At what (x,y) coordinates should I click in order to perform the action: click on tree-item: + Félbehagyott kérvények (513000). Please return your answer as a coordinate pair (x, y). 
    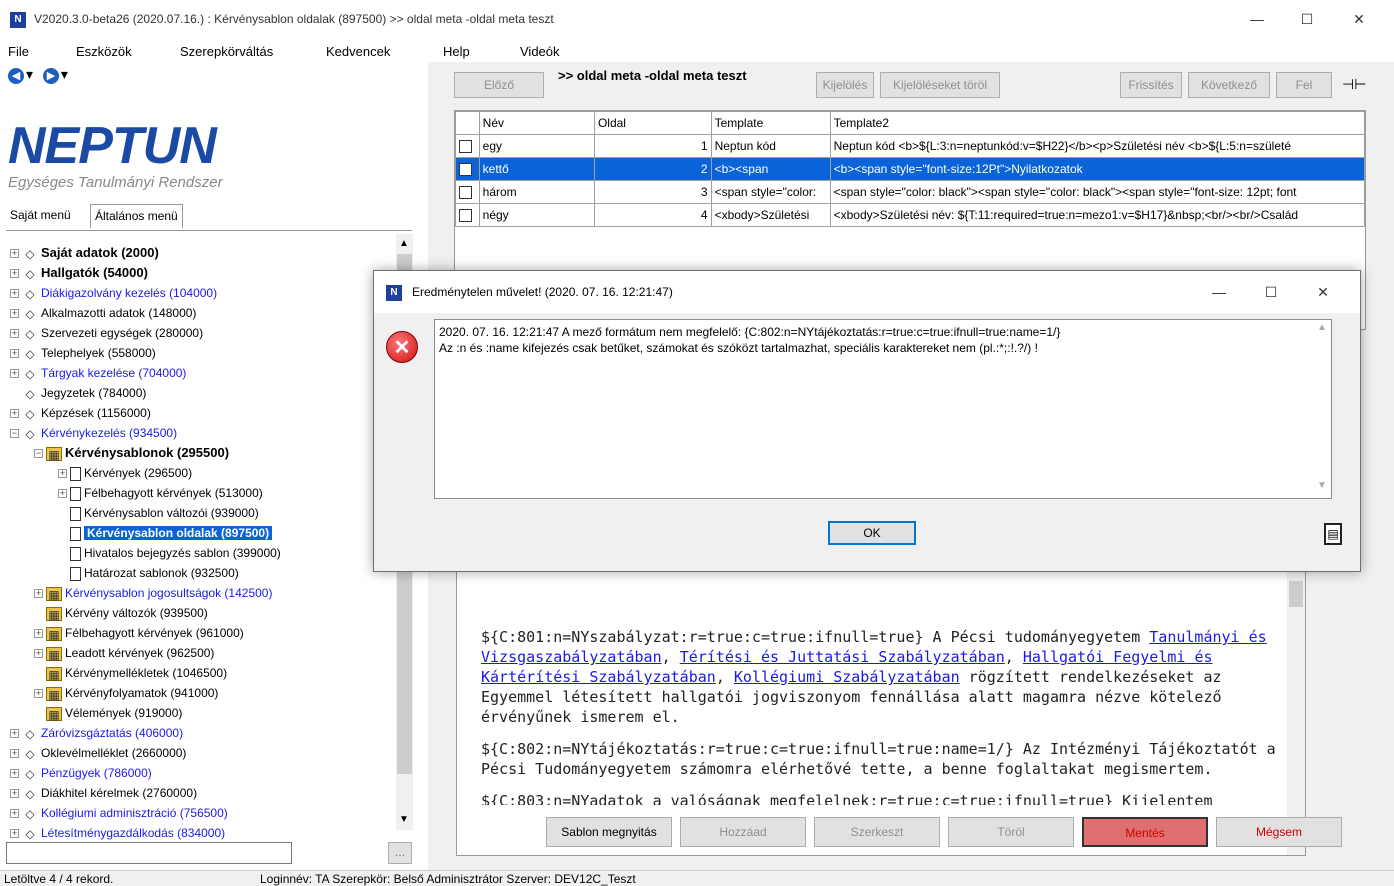
    Looking at the image, I should click on (160, 493).